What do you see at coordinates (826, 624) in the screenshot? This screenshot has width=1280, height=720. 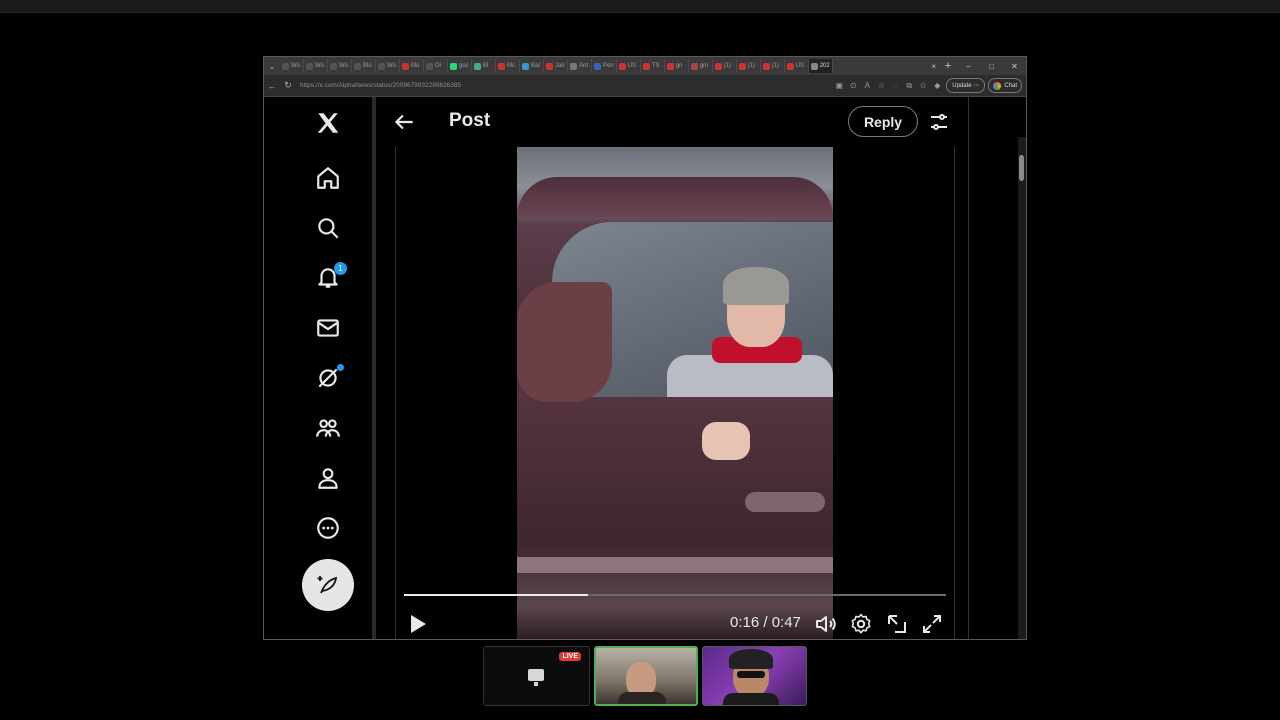 I see `volume-icon` at bounding box center [826, 624].